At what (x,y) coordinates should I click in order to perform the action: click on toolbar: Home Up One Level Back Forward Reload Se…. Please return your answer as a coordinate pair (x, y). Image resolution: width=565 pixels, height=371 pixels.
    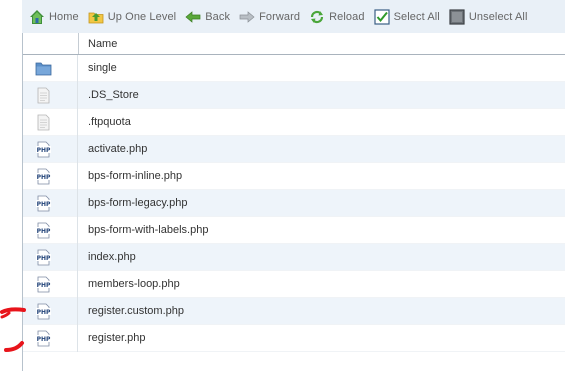
    Looking at the image, I should click on (293, 16).